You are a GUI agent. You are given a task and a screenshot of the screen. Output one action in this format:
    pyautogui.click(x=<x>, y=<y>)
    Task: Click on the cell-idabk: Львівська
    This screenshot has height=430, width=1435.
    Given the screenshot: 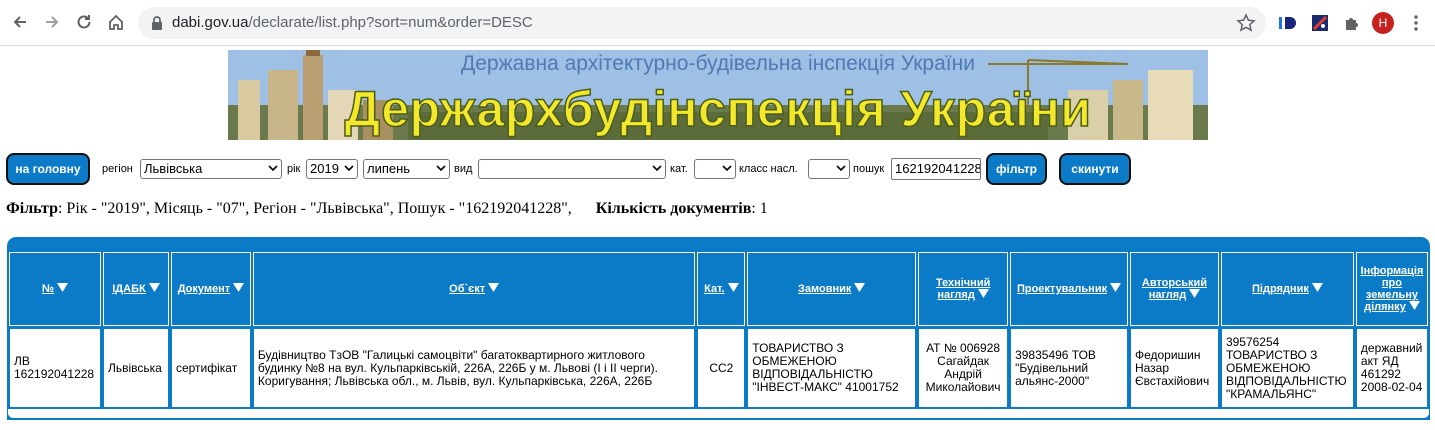 What is the action you would take?
    pyautogui.click(x=135, y=368)
    